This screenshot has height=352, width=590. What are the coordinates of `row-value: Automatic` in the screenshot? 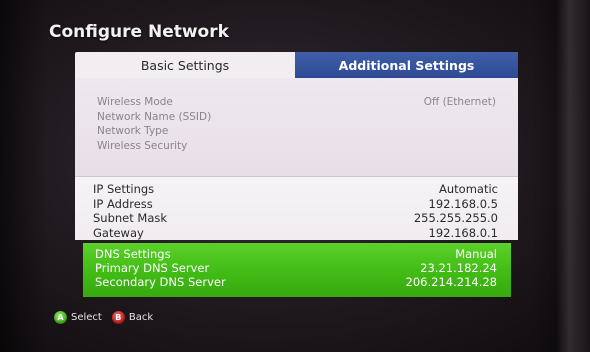 It's located at (468, 189).